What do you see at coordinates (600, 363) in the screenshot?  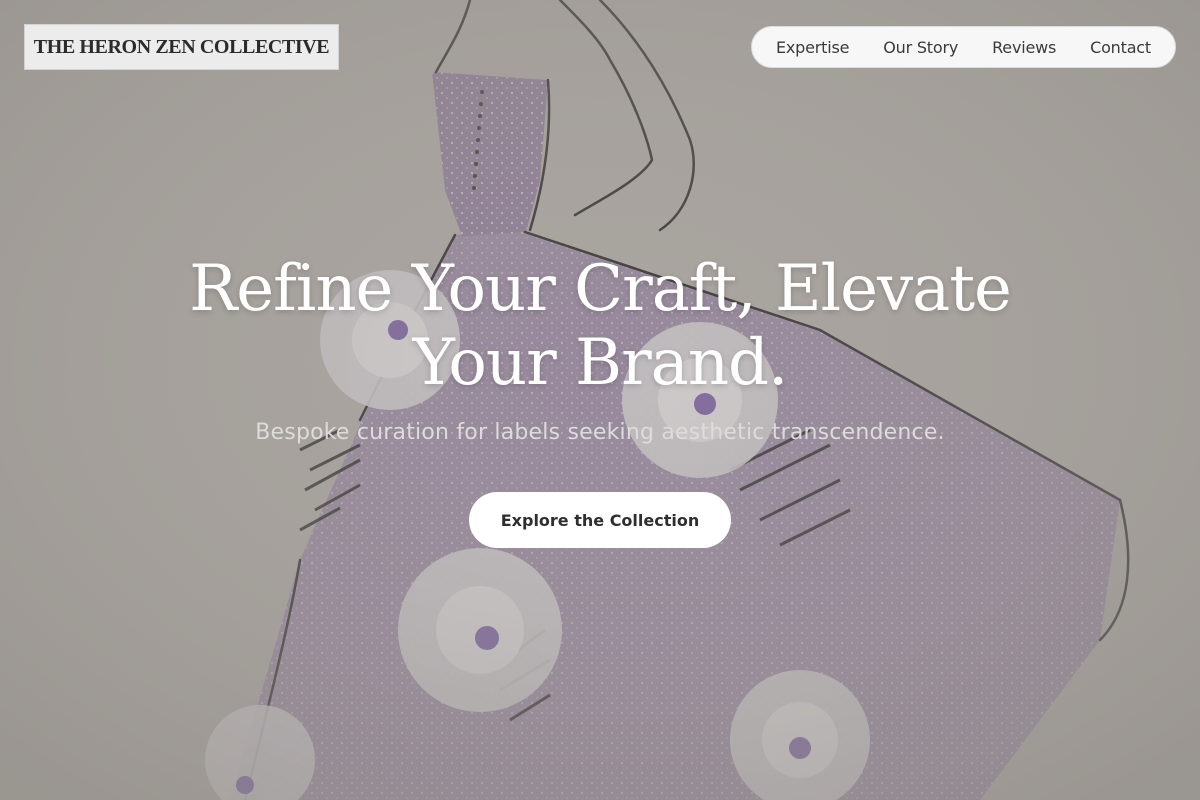 I see `hero-headline-line2: Your Brand.` at bounding box center [600, 363].